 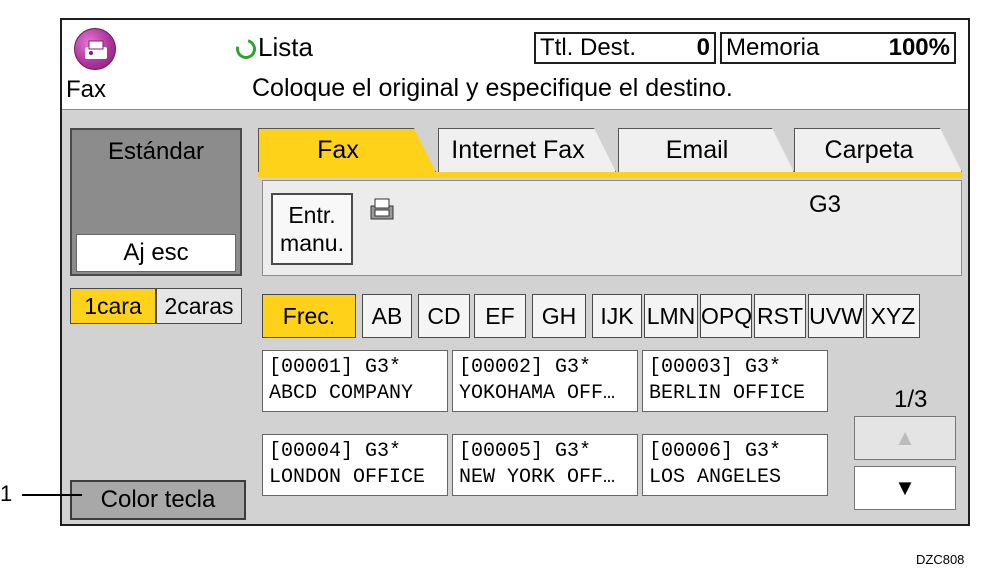 What do you see at coordinates (671, 316) in the screenshot?
I see `index-lmn: LMN` at bounding box center [671, 316].